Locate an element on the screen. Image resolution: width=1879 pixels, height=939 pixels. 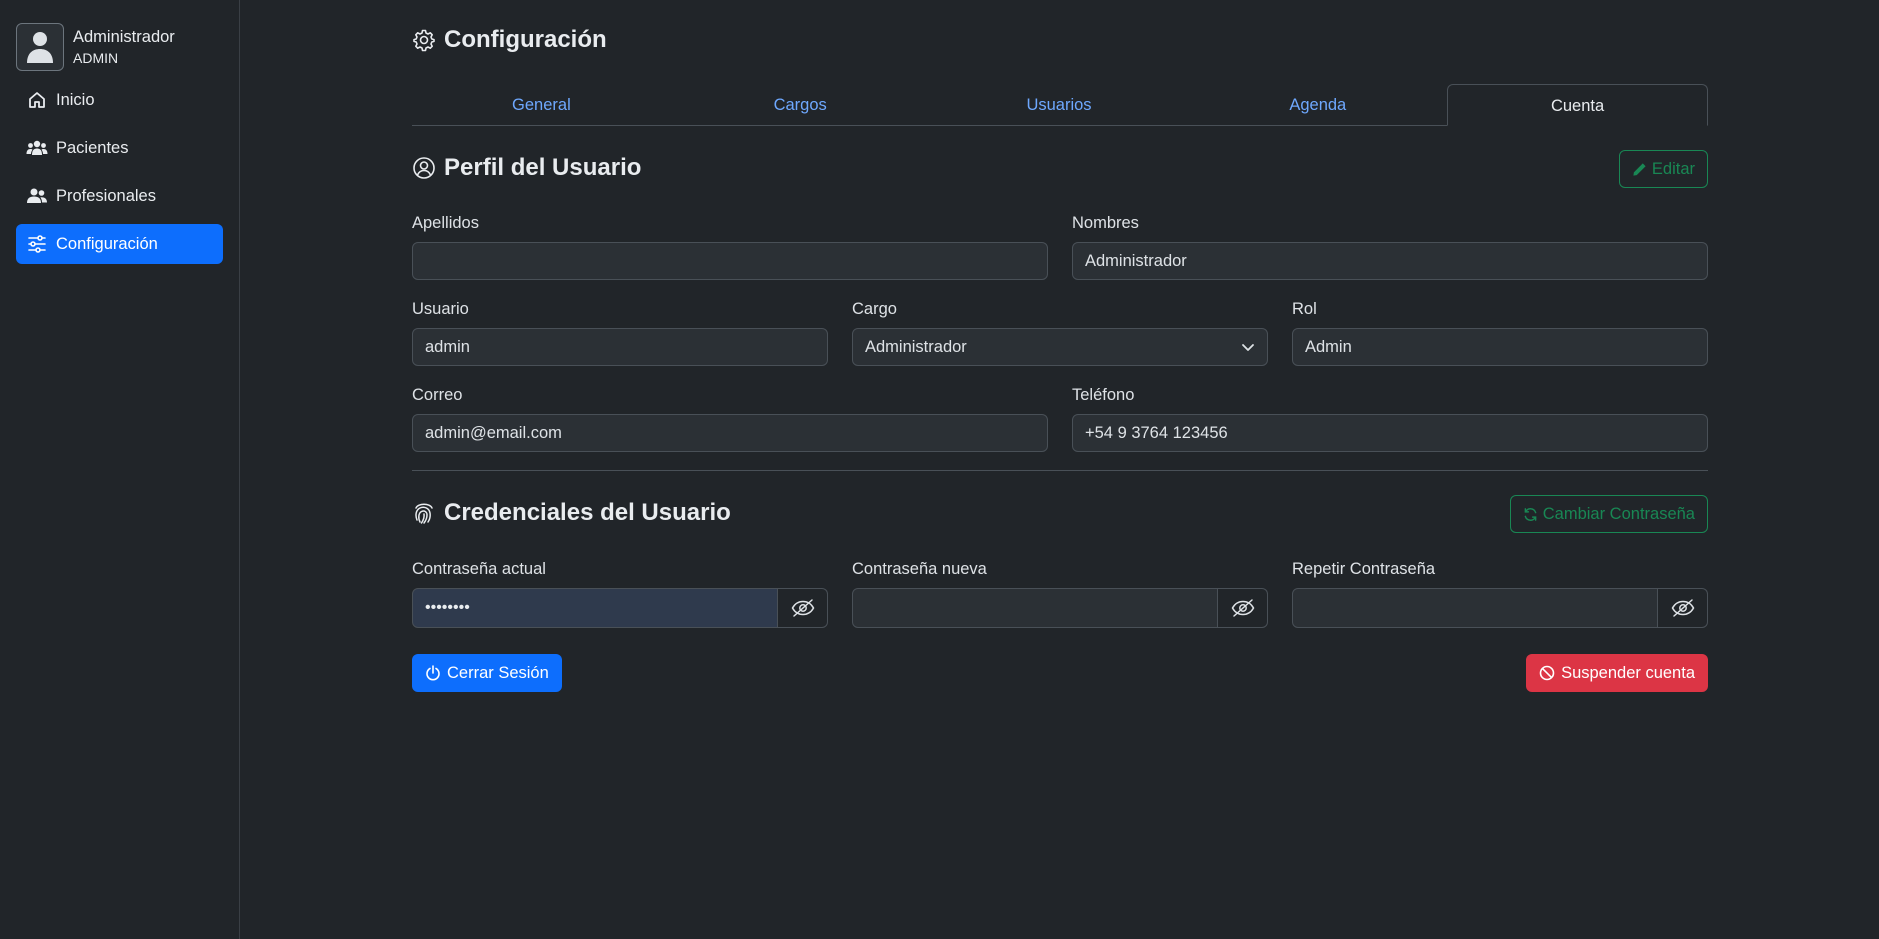
correo-label: Correo is located at coordinates (437, 395).